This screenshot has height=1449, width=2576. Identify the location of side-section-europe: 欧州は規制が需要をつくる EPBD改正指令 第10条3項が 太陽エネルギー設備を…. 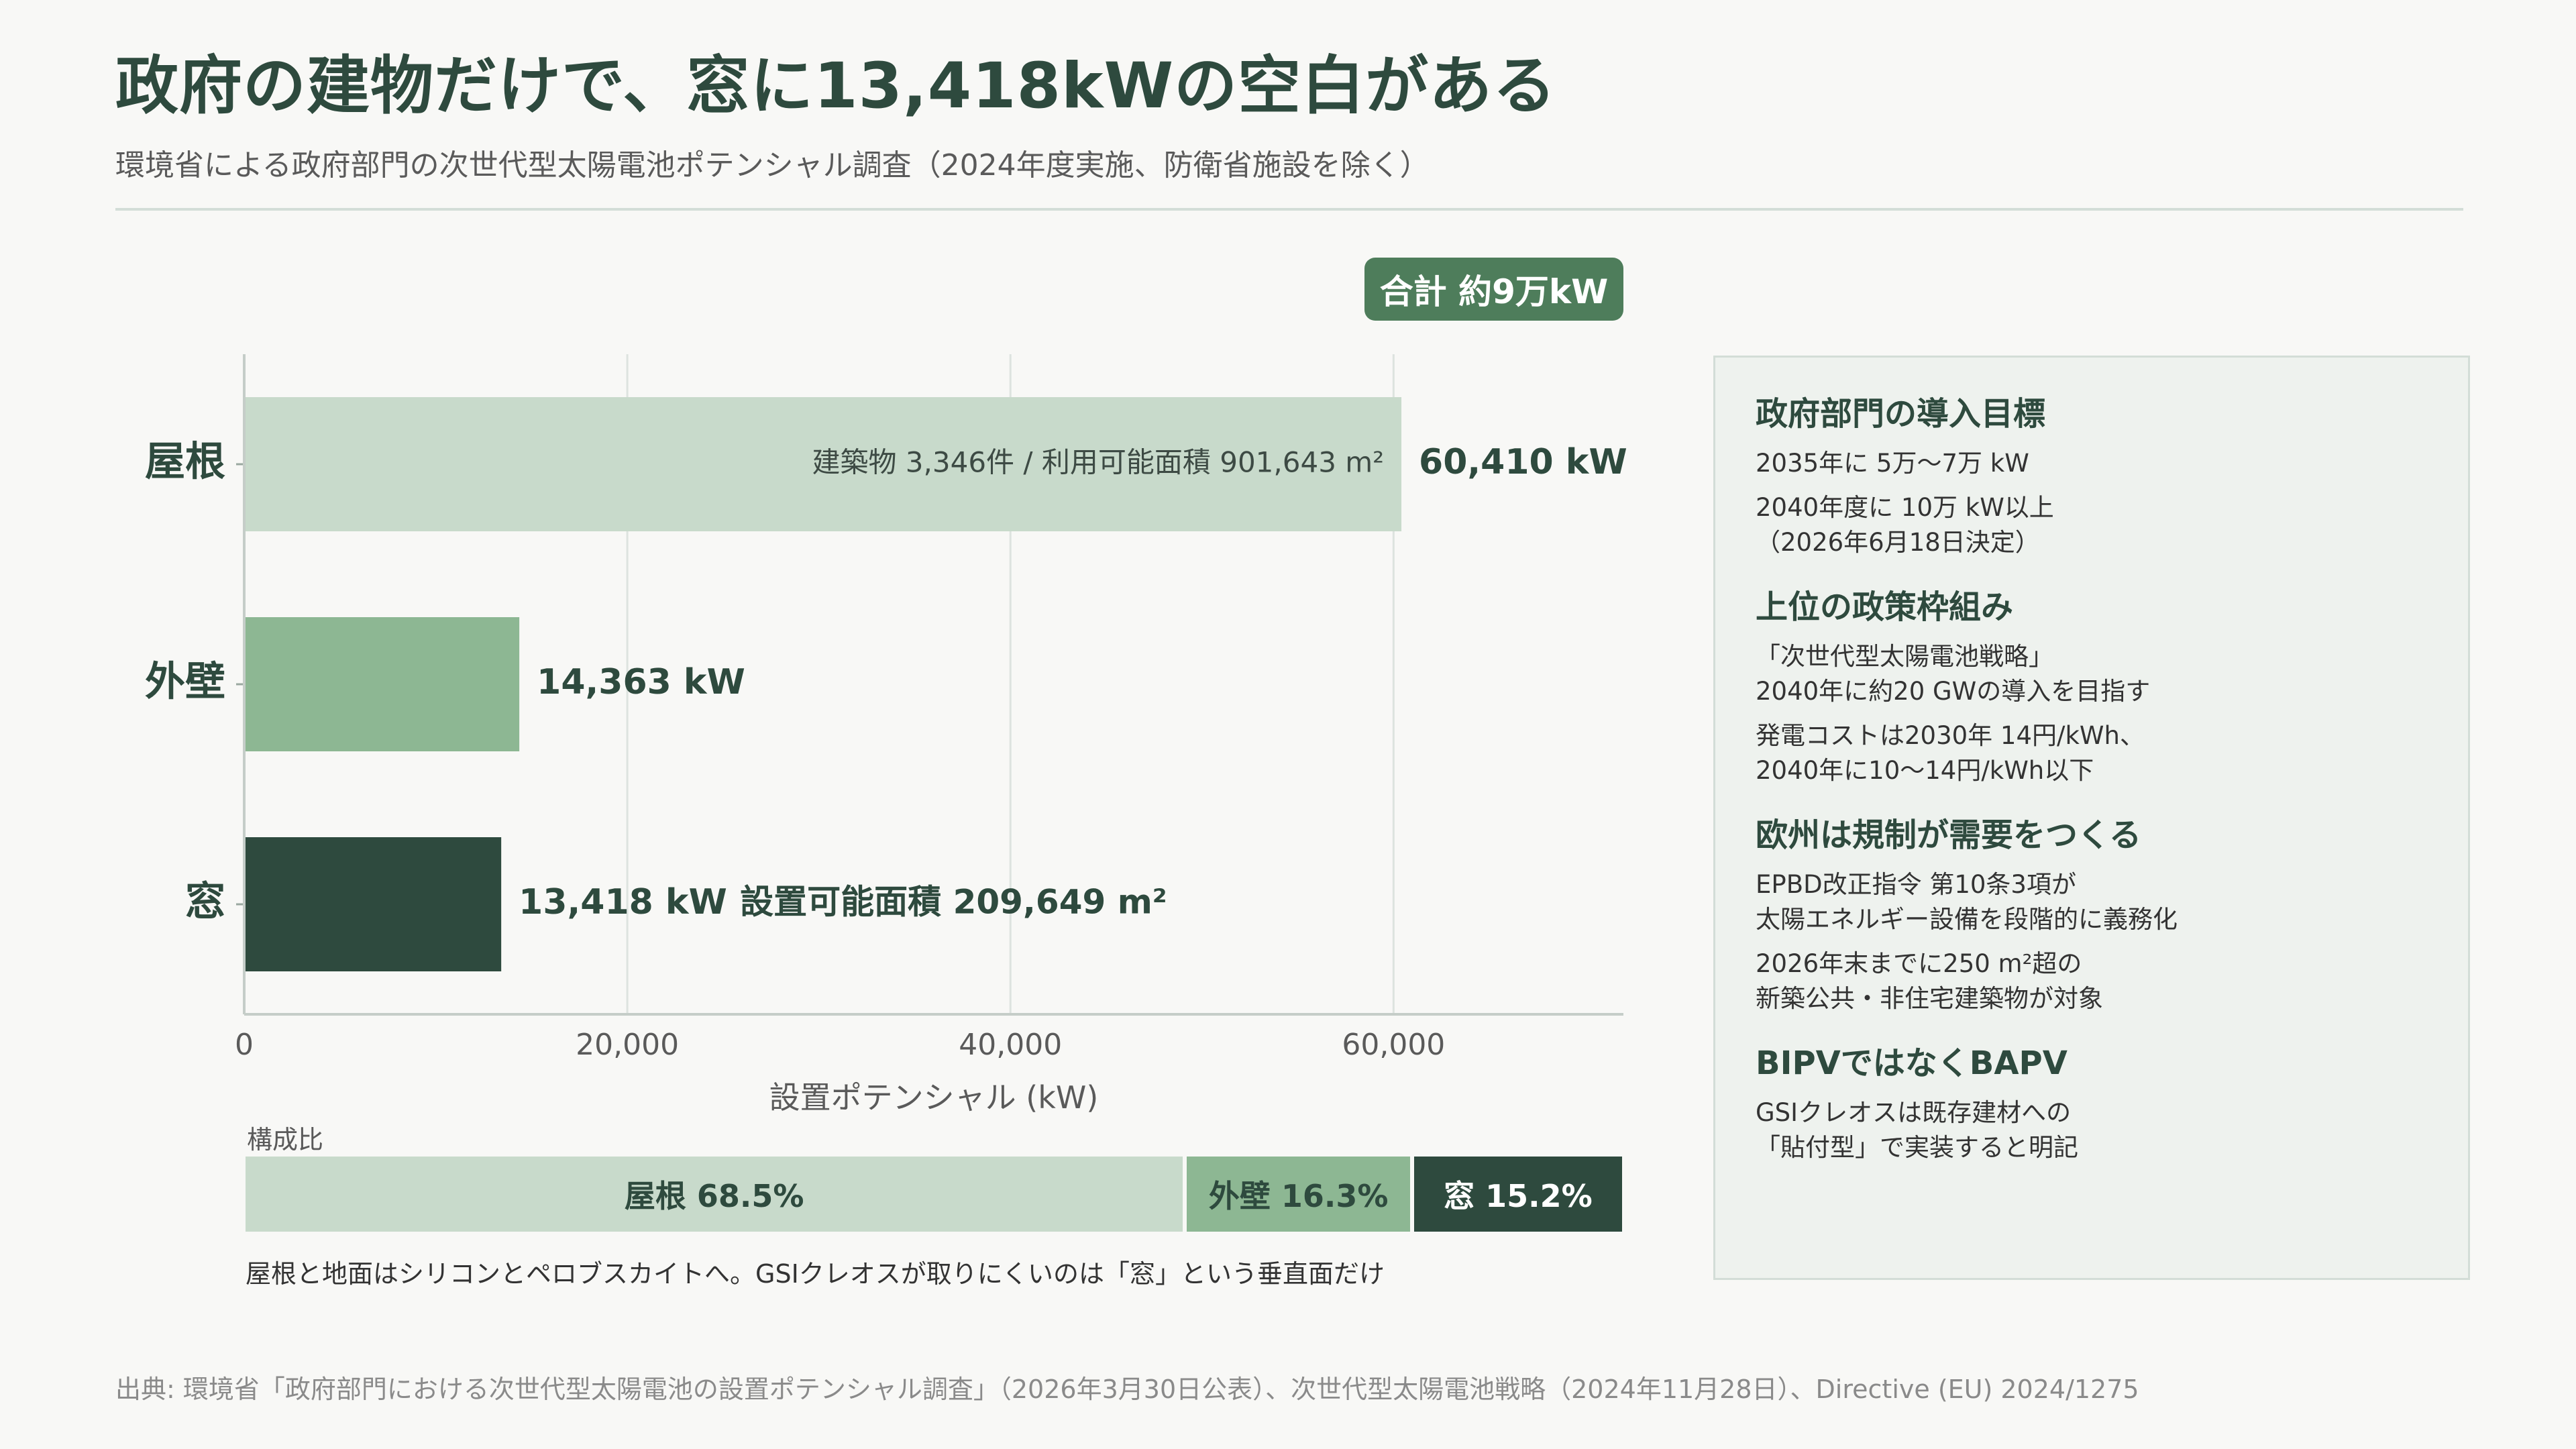
(2092, 912).